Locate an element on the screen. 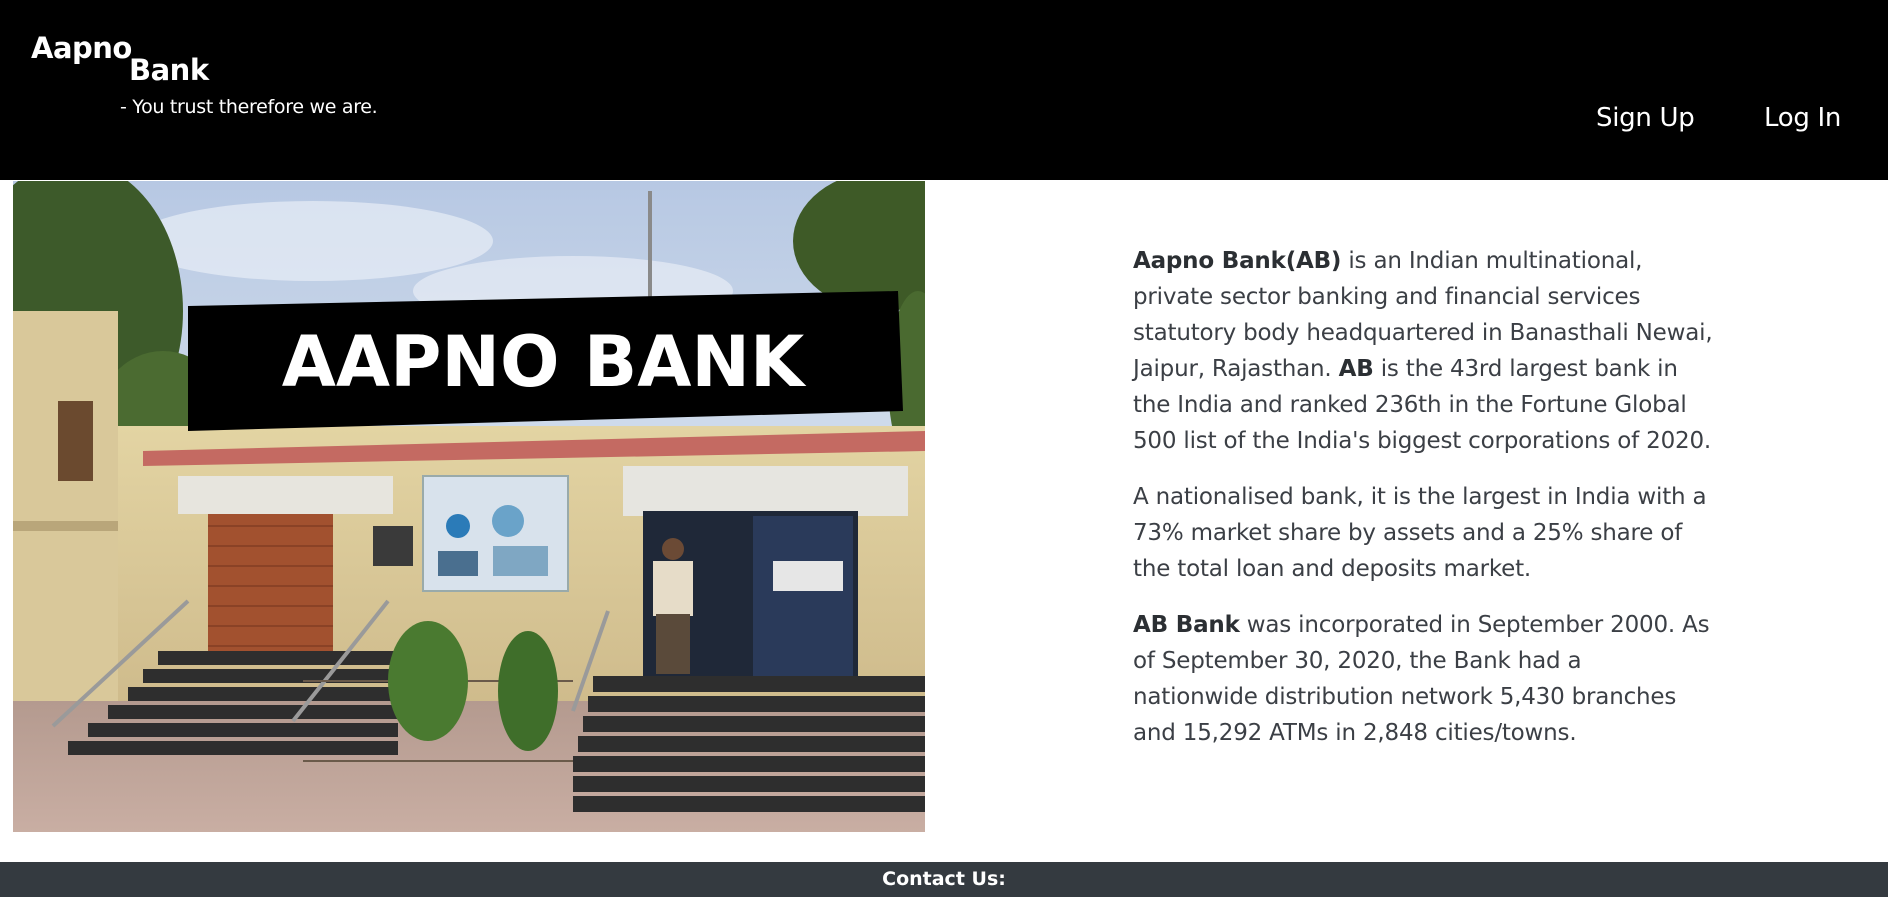 The width and height of the screenshot is (1888, 897). ab-bank-bold: AB Bank is located at coordinates (1186, 625).